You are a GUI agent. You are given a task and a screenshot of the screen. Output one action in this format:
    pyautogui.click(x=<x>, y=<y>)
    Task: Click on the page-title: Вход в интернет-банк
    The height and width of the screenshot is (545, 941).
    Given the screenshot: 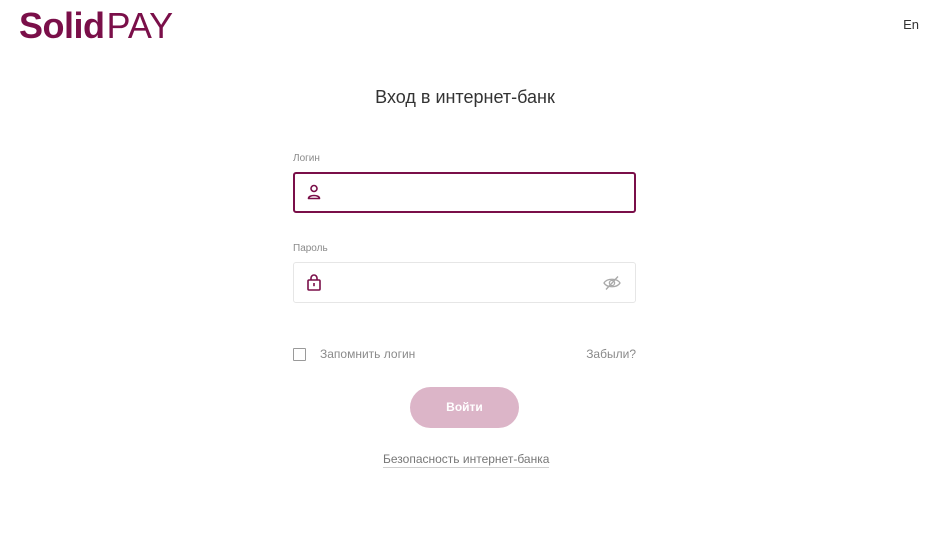 What is the action you would take?
    pyautogui.click(x=465, y=97)
    